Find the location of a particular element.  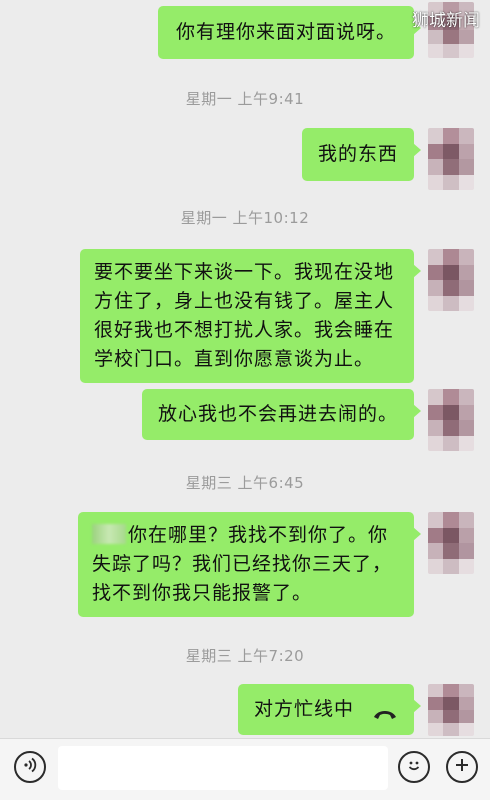

message-row: 我的东西 is located at coordinates (387, 159).